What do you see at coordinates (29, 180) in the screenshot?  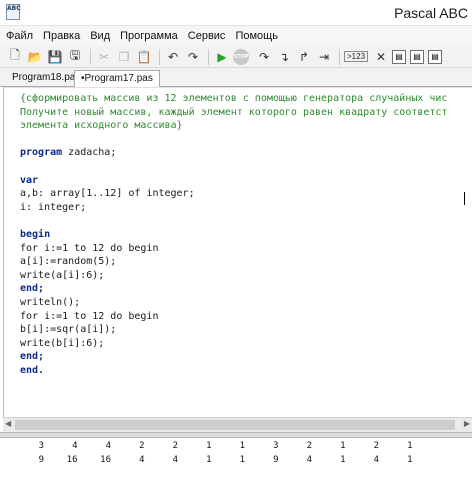 I see `code-line: var` at bounding box center [29, 180].